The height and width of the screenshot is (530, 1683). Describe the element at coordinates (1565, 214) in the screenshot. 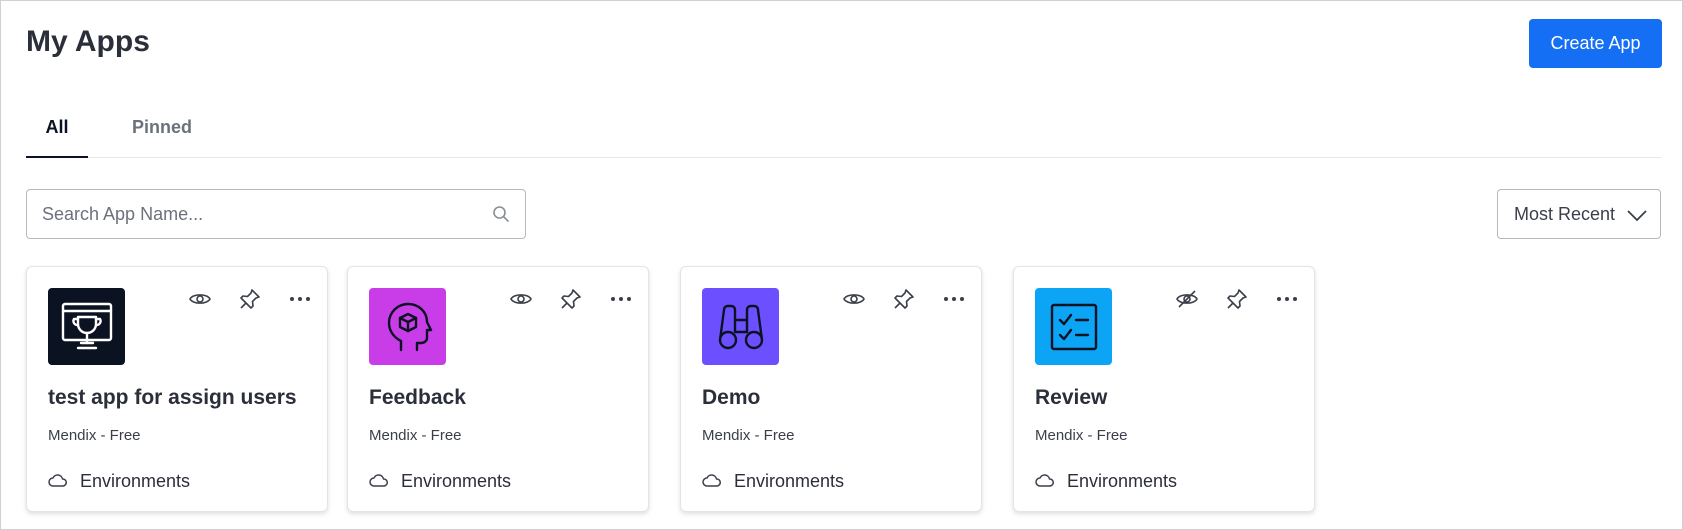

I see `sort-selected-label: Most Recent` at that location.